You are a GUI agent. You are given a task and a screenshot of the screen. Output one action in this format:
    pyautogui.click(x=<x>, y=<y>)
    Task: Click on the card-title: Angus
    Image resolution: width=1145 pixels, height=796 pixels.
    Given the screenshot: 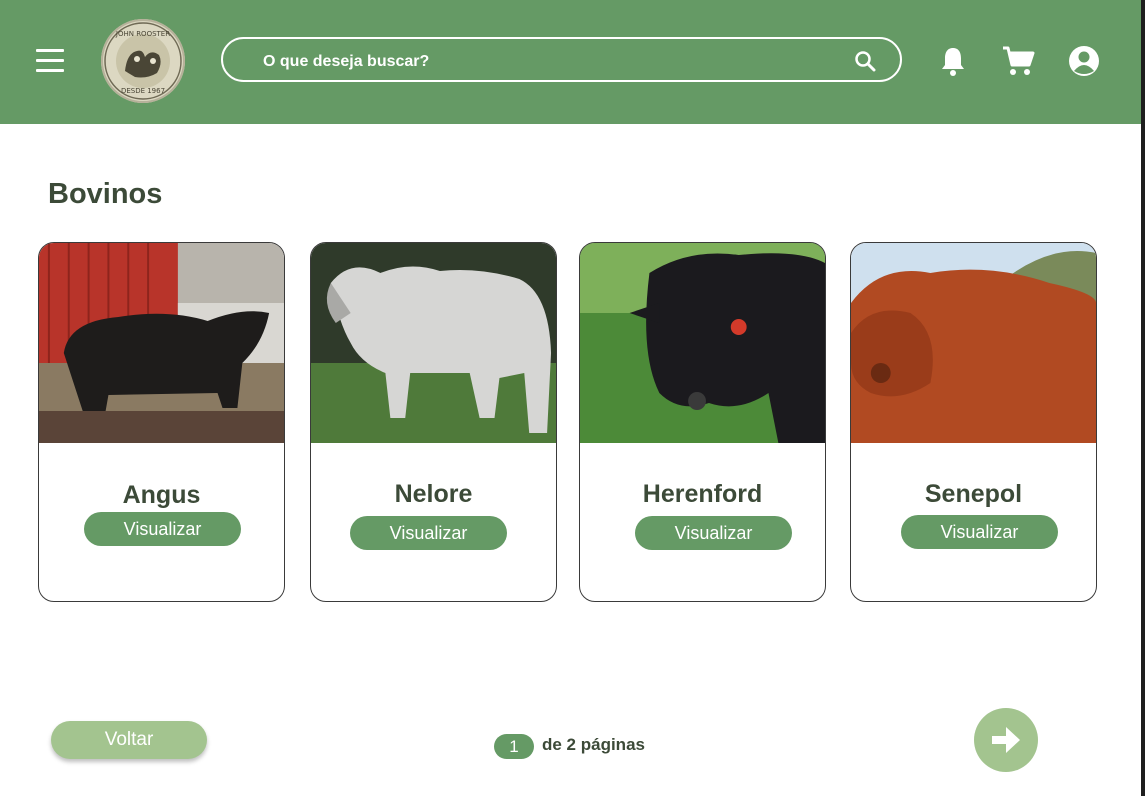 What is the action you would take?
    pyautogui.click(x=161, y=495)
    